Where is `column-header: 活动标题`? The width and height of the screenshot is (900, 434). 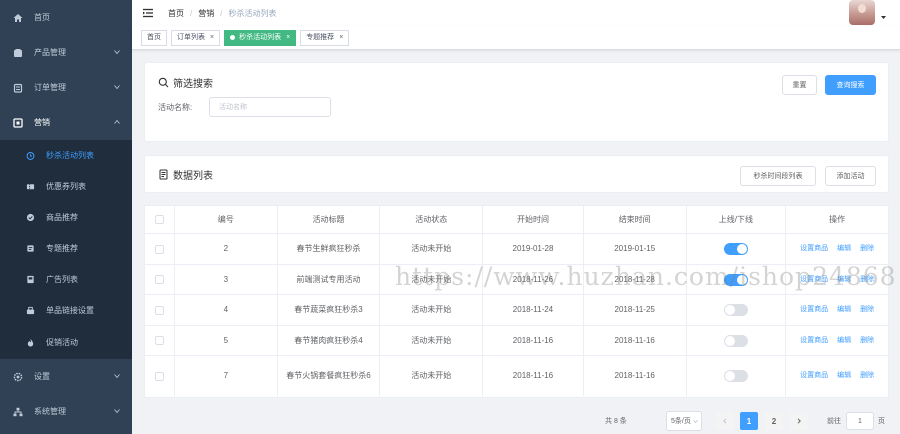 column-header: 活动标题 is located at coordinates (329, 219).